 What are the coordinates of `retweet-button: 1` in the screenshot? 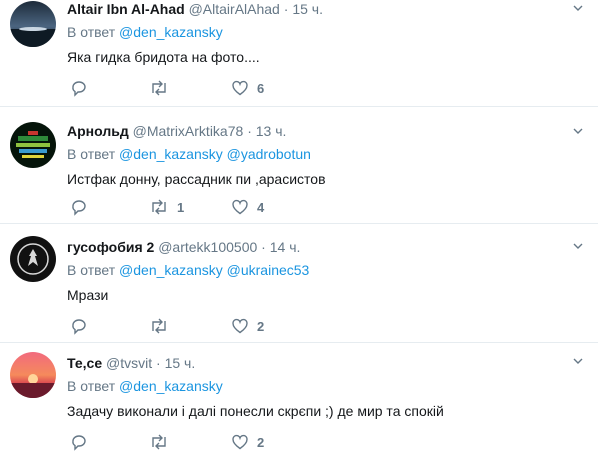 It's located at (166, 207).